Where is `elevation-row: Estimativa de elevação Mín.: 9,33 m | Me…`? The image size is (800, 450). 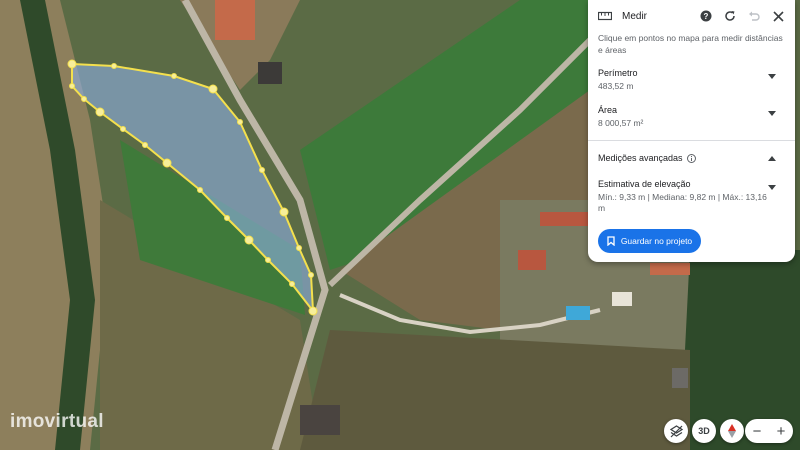 elevation-row: Estimativa de elevação Mín.: 9,33 m | Me… is located at coordinates (691, 196).